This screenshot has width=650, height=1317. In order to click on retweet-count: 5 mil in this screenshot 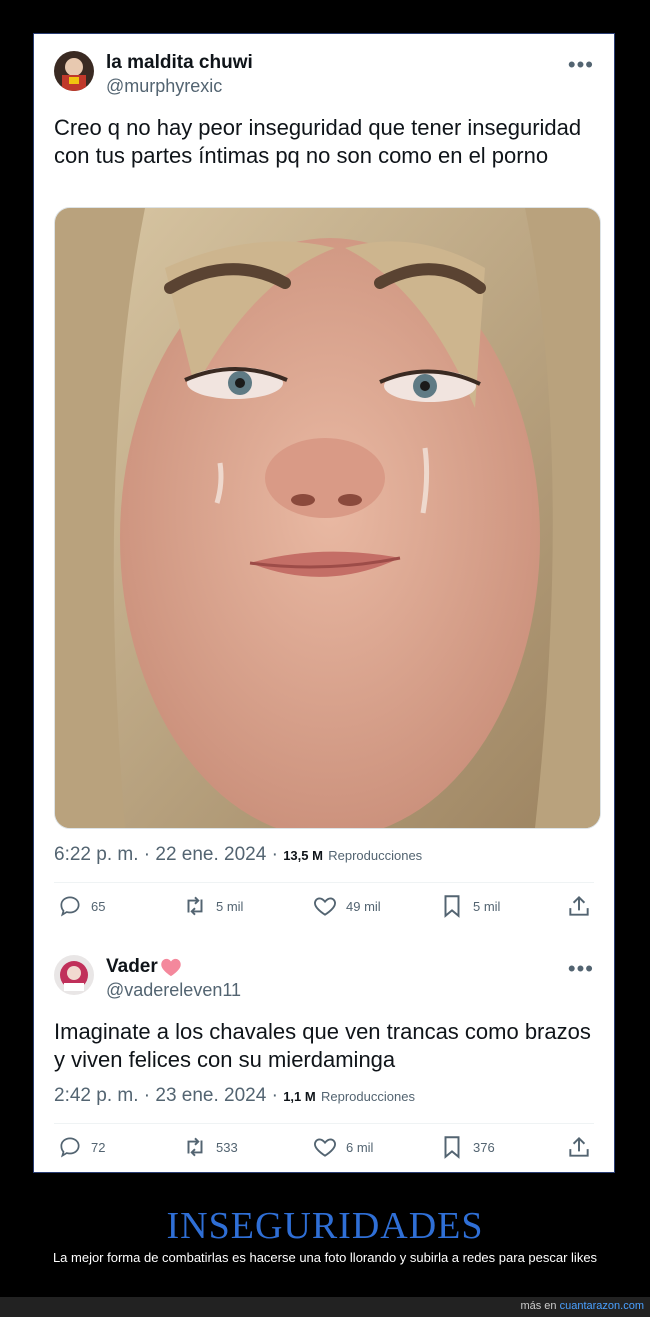, I will do `click(230, 906)`.